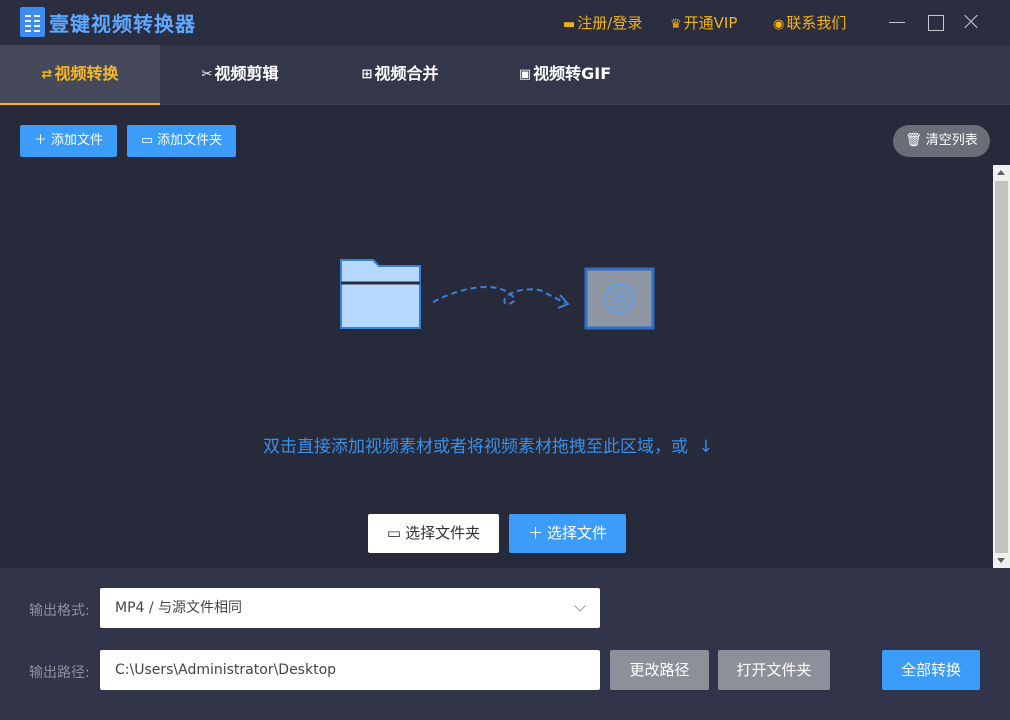 The image size is (1010, 720). Describe the element at coordinates (971, 22) in the screenshot. I see `close-button` at that location.